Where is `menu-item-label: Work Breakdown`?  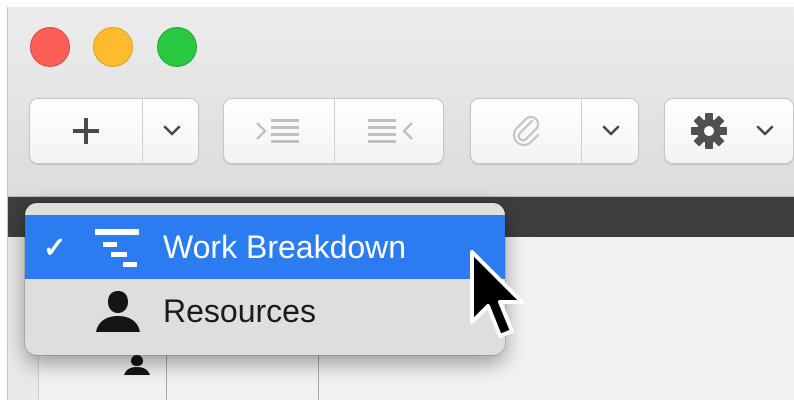 menu-item-label: Work Breakdown is located at coordinates (285, 246).